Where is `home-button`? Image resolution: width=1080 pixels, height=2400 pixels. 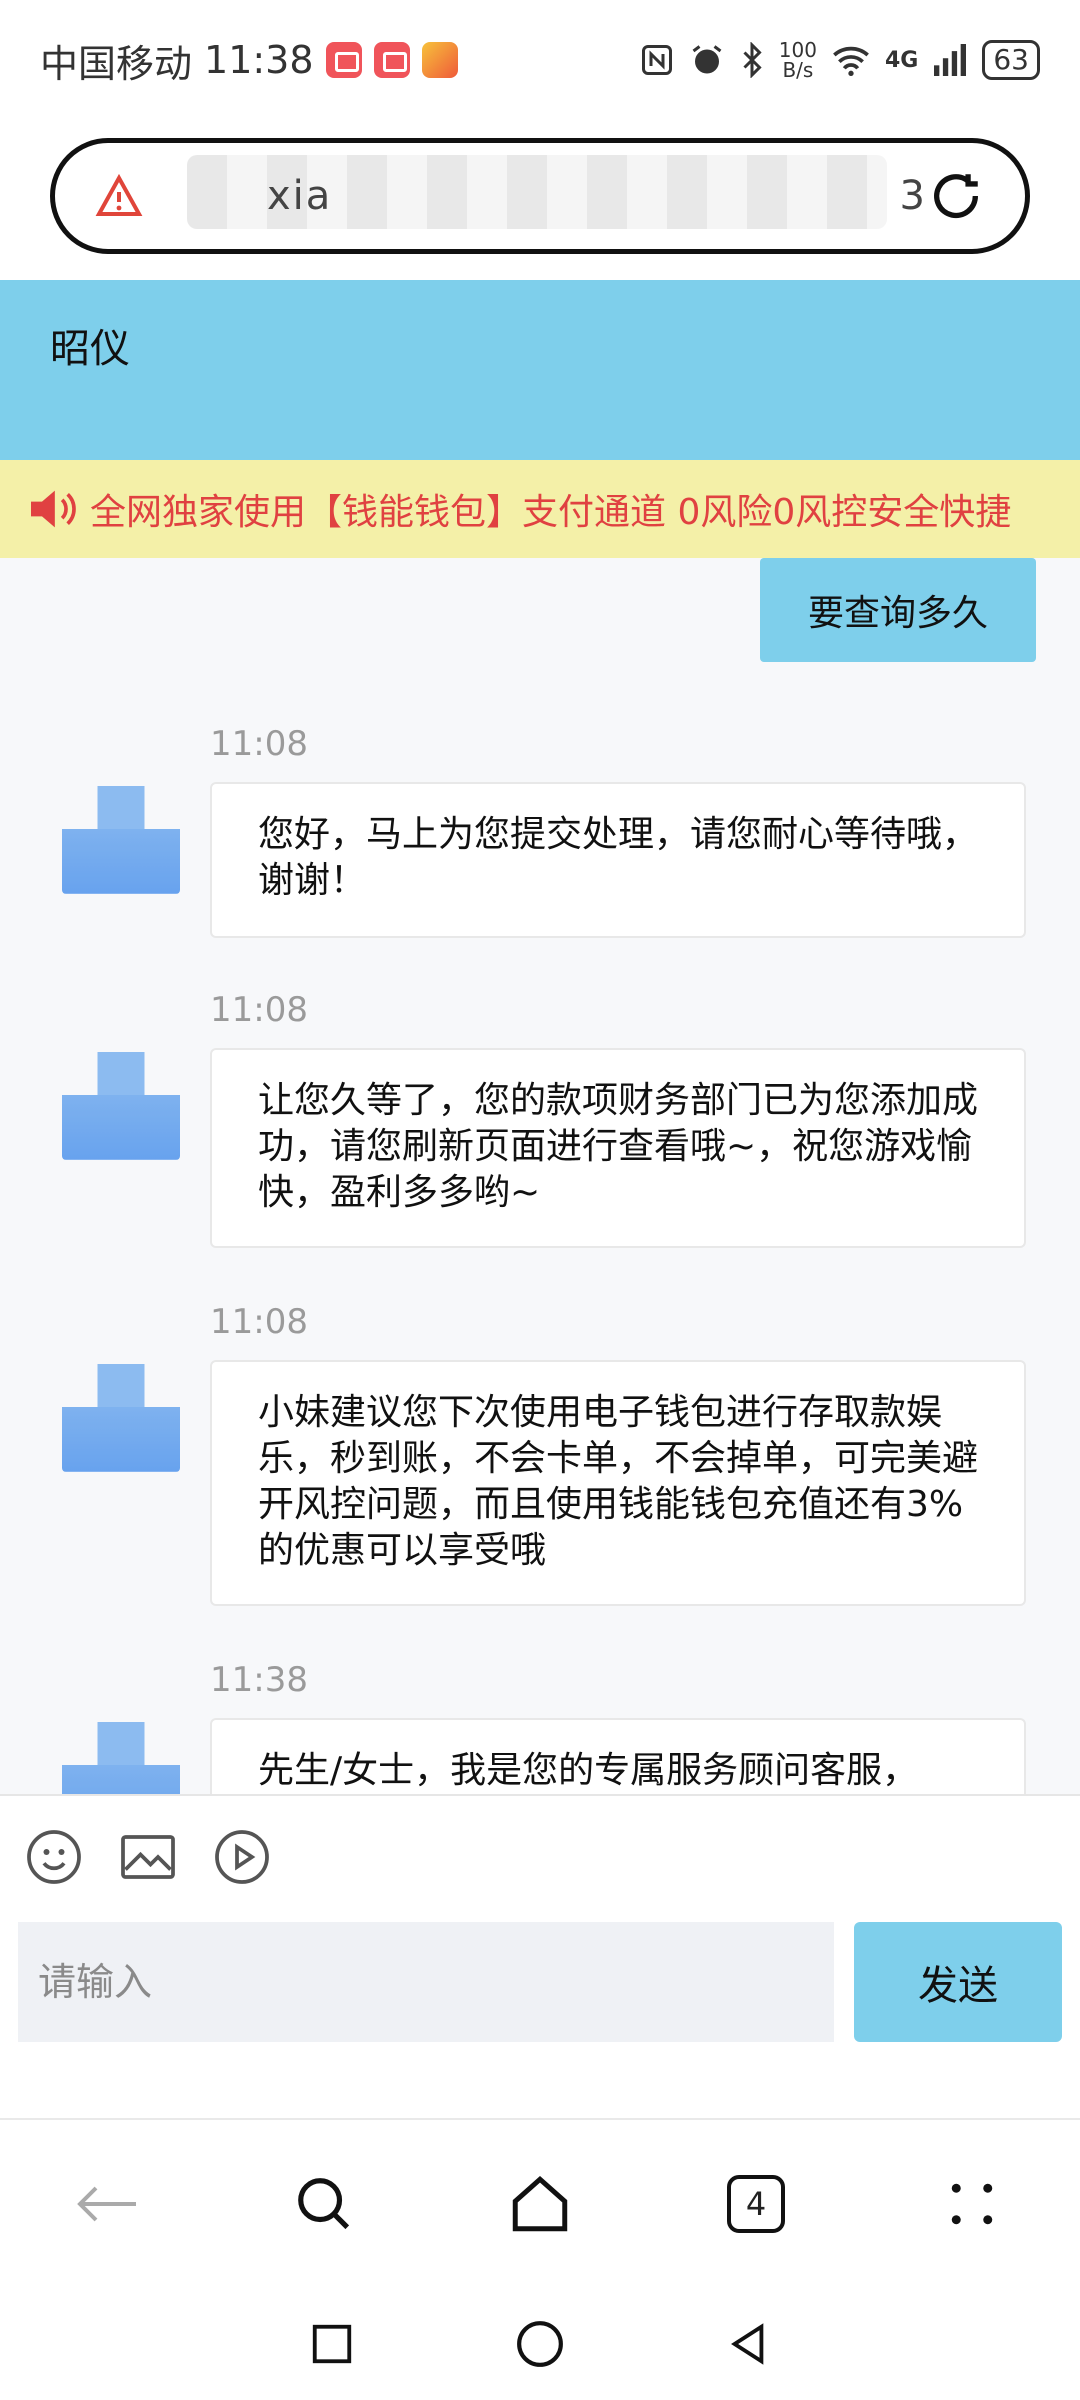 home-button is located at coordinates (540, 2204).